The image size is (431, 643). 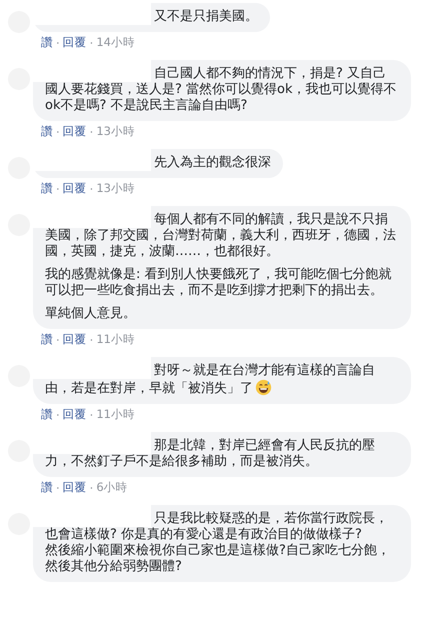 I want to click on comment-text: 先入為主的觀念很深, so click(x=212, y=163).